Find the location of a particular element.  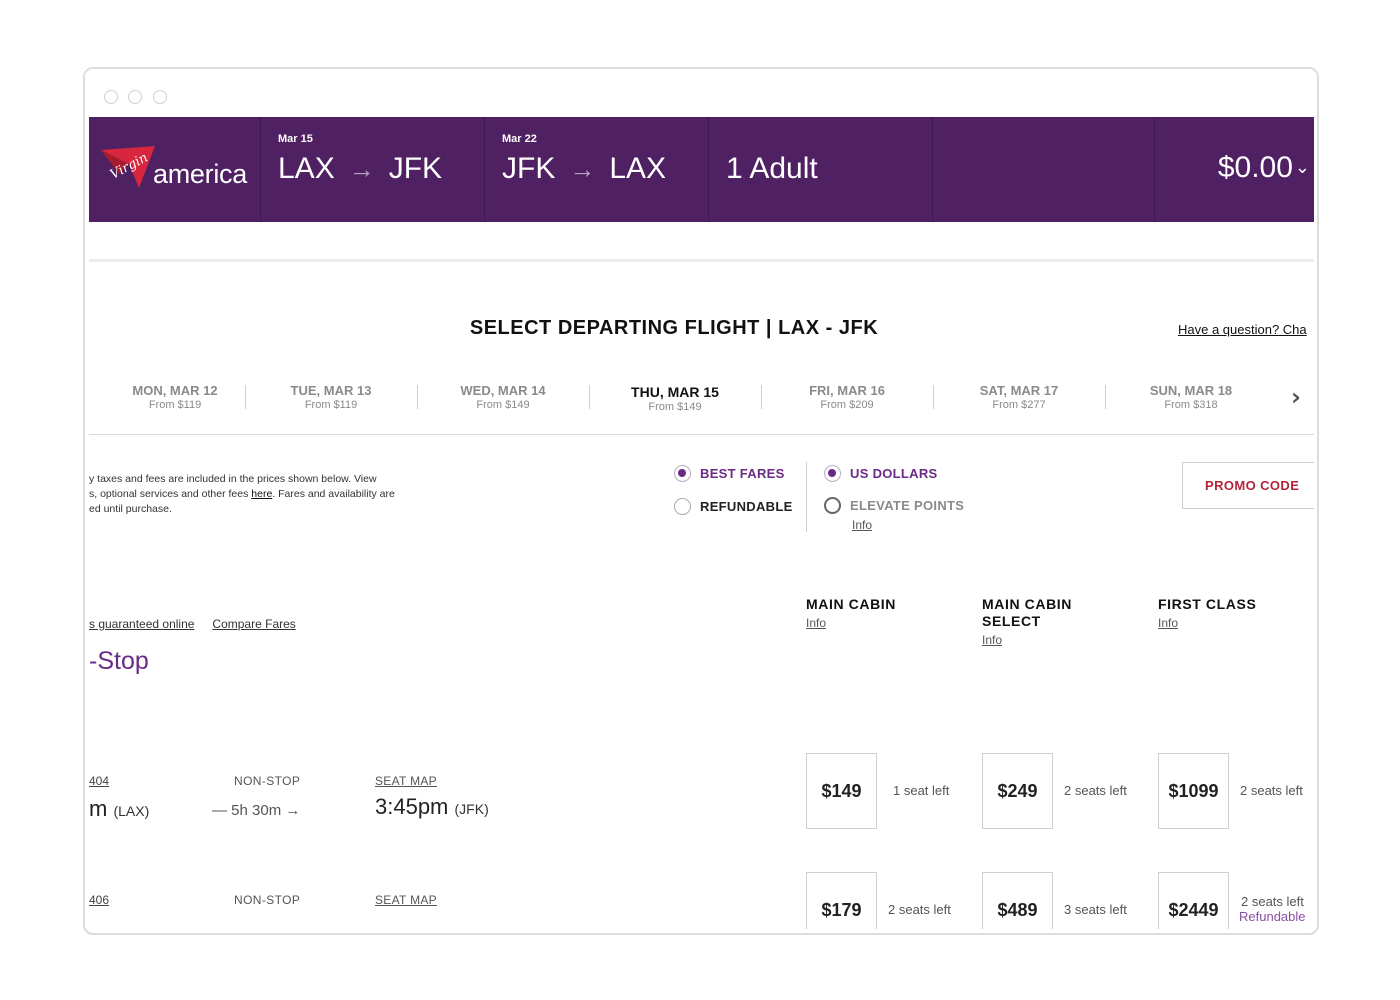

cabin-name: MAIN CABIN is located at coordinates (1027, 604).